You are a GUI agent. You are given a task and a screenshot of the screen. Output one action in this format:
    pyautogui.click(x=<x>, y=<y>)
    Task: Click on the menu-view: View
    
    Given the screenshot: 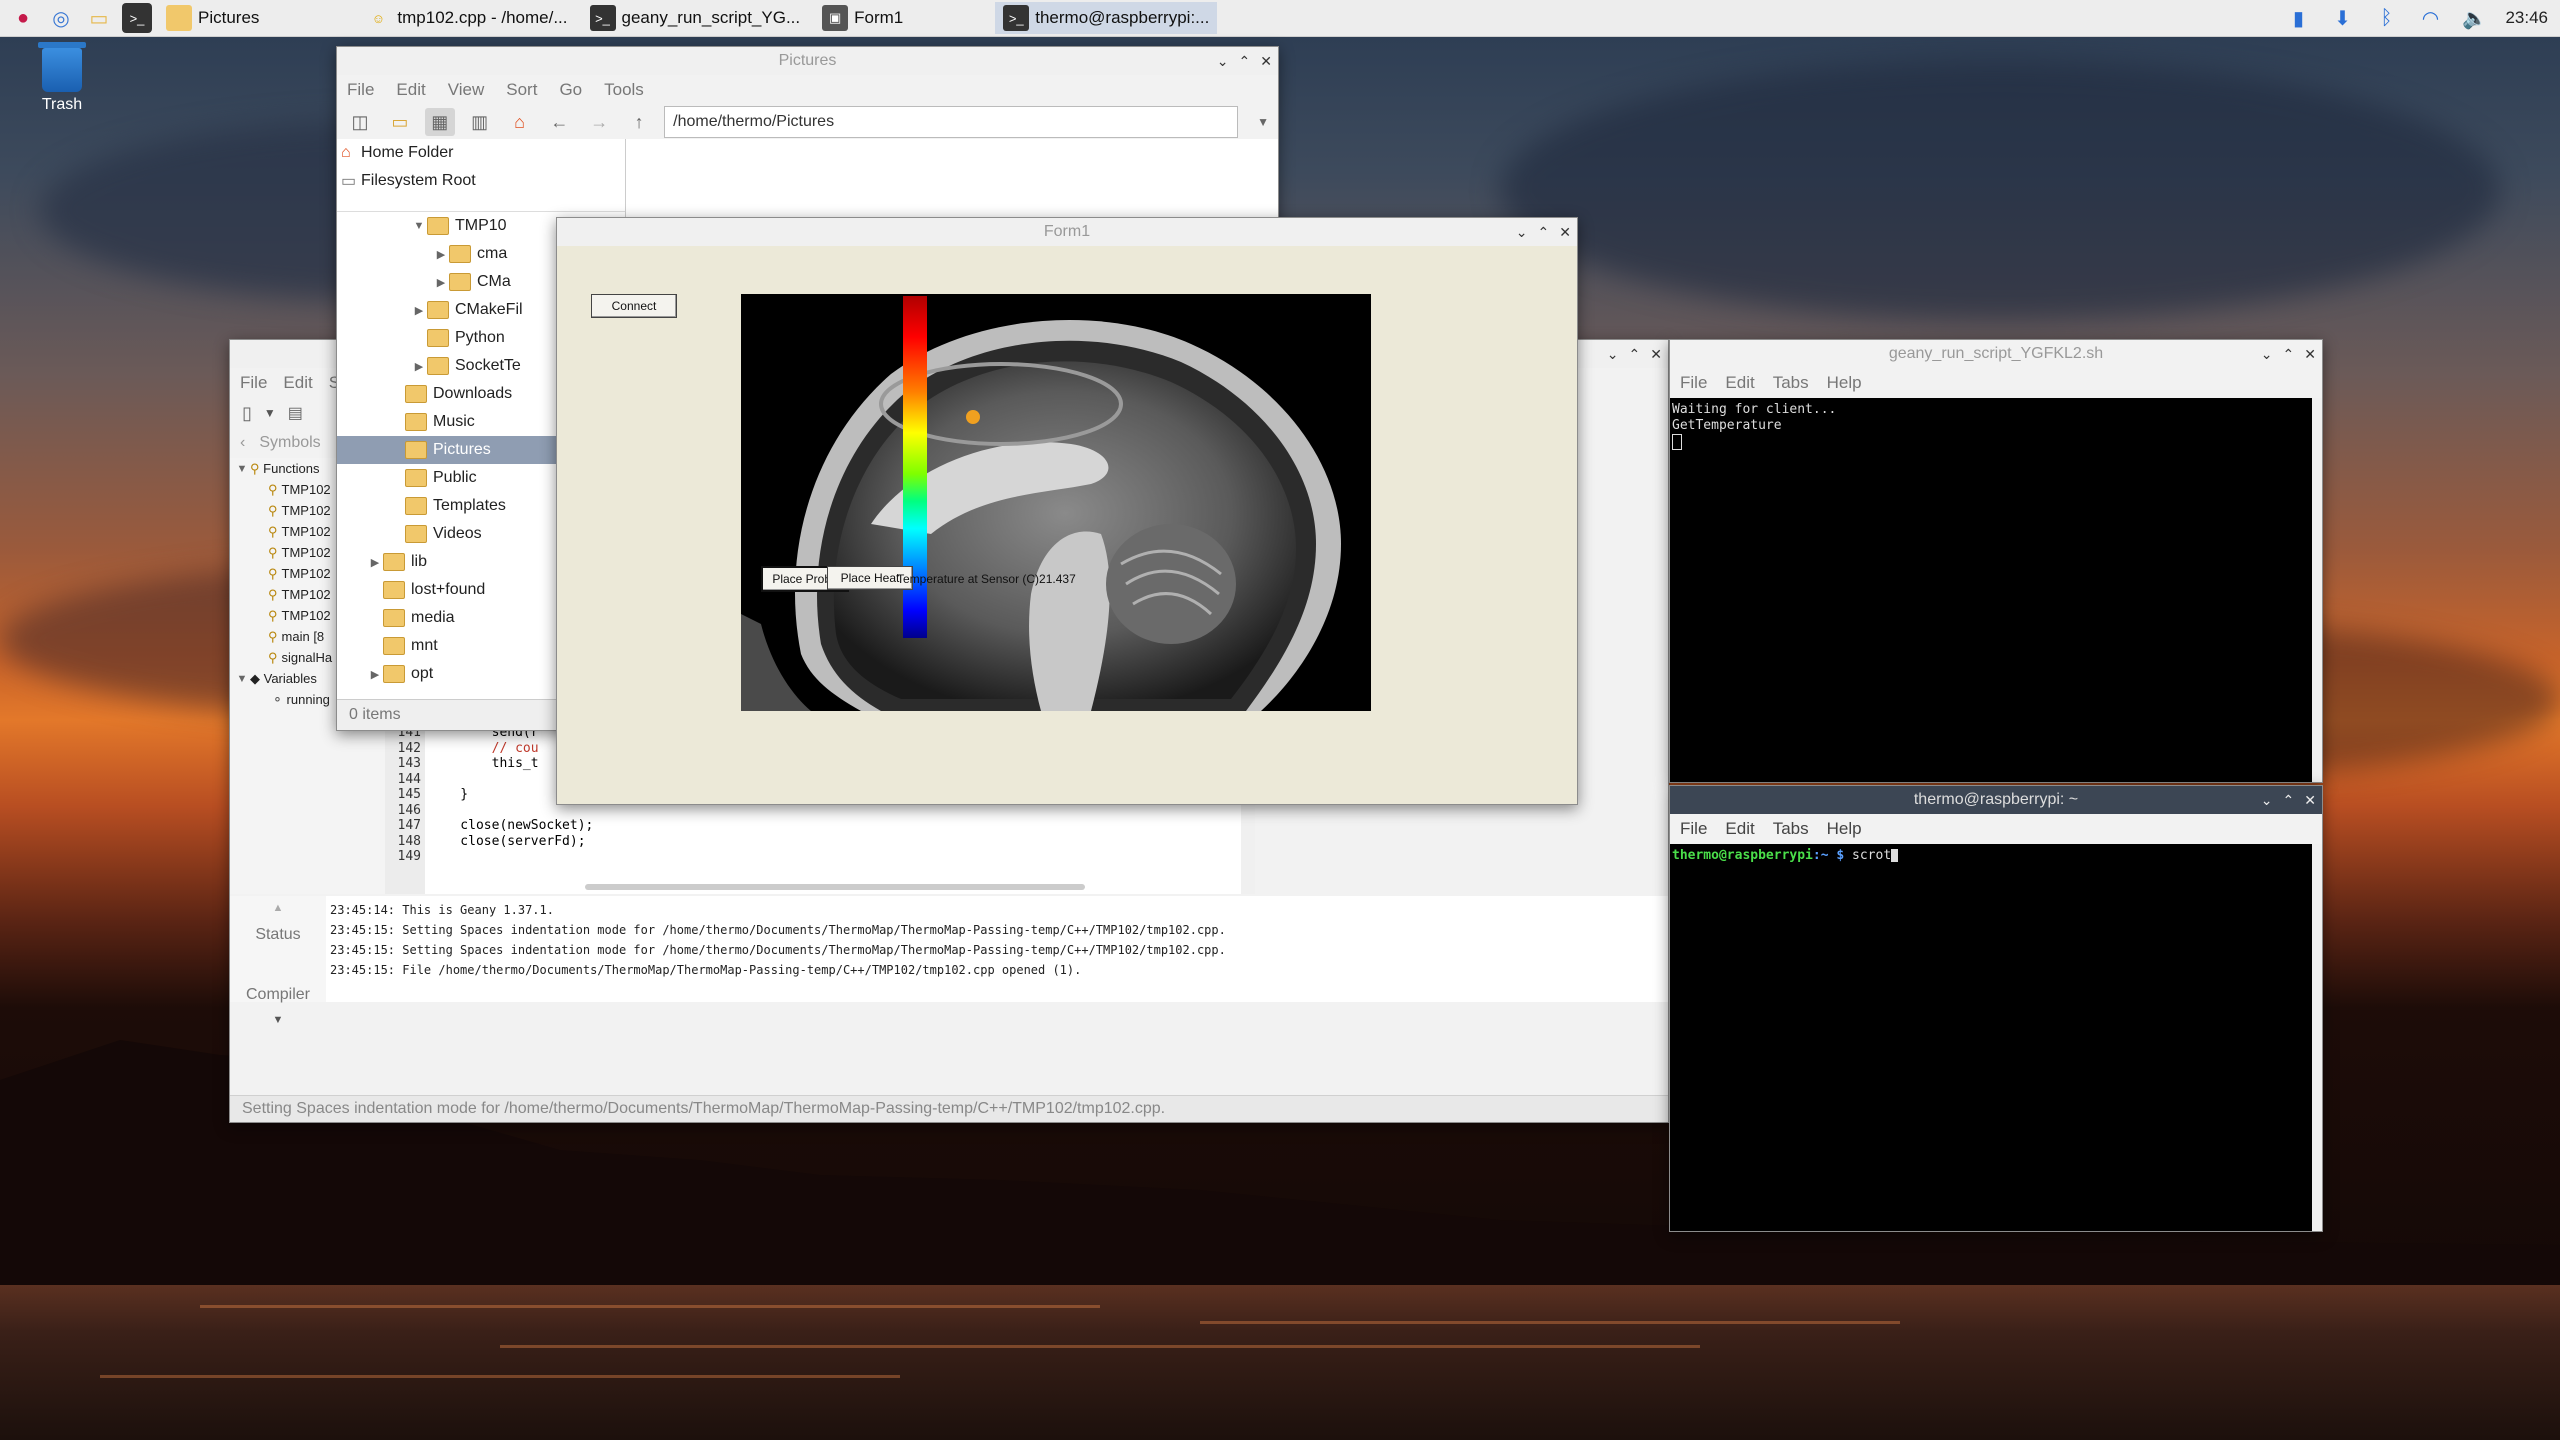 What is the action you would take?
    pyautogui.click(x=466, y=90)
    